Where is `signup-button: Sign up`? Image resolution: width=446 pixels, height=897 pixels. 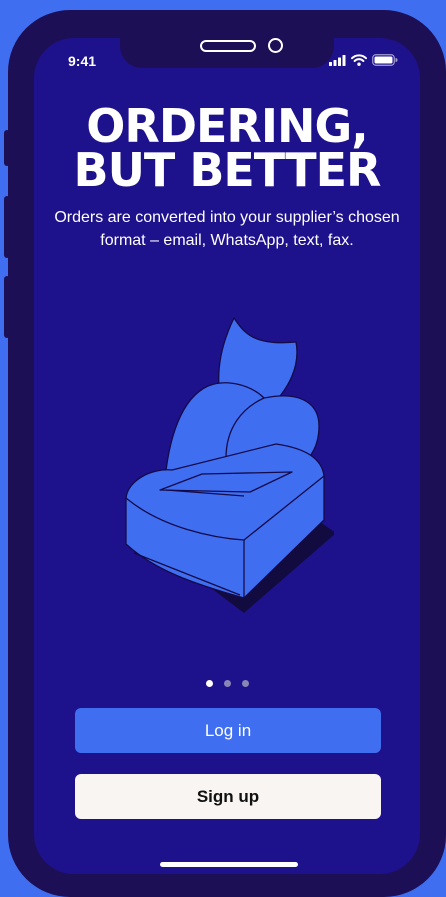 signup-button: Sign up is located at coordinates (228, 796).